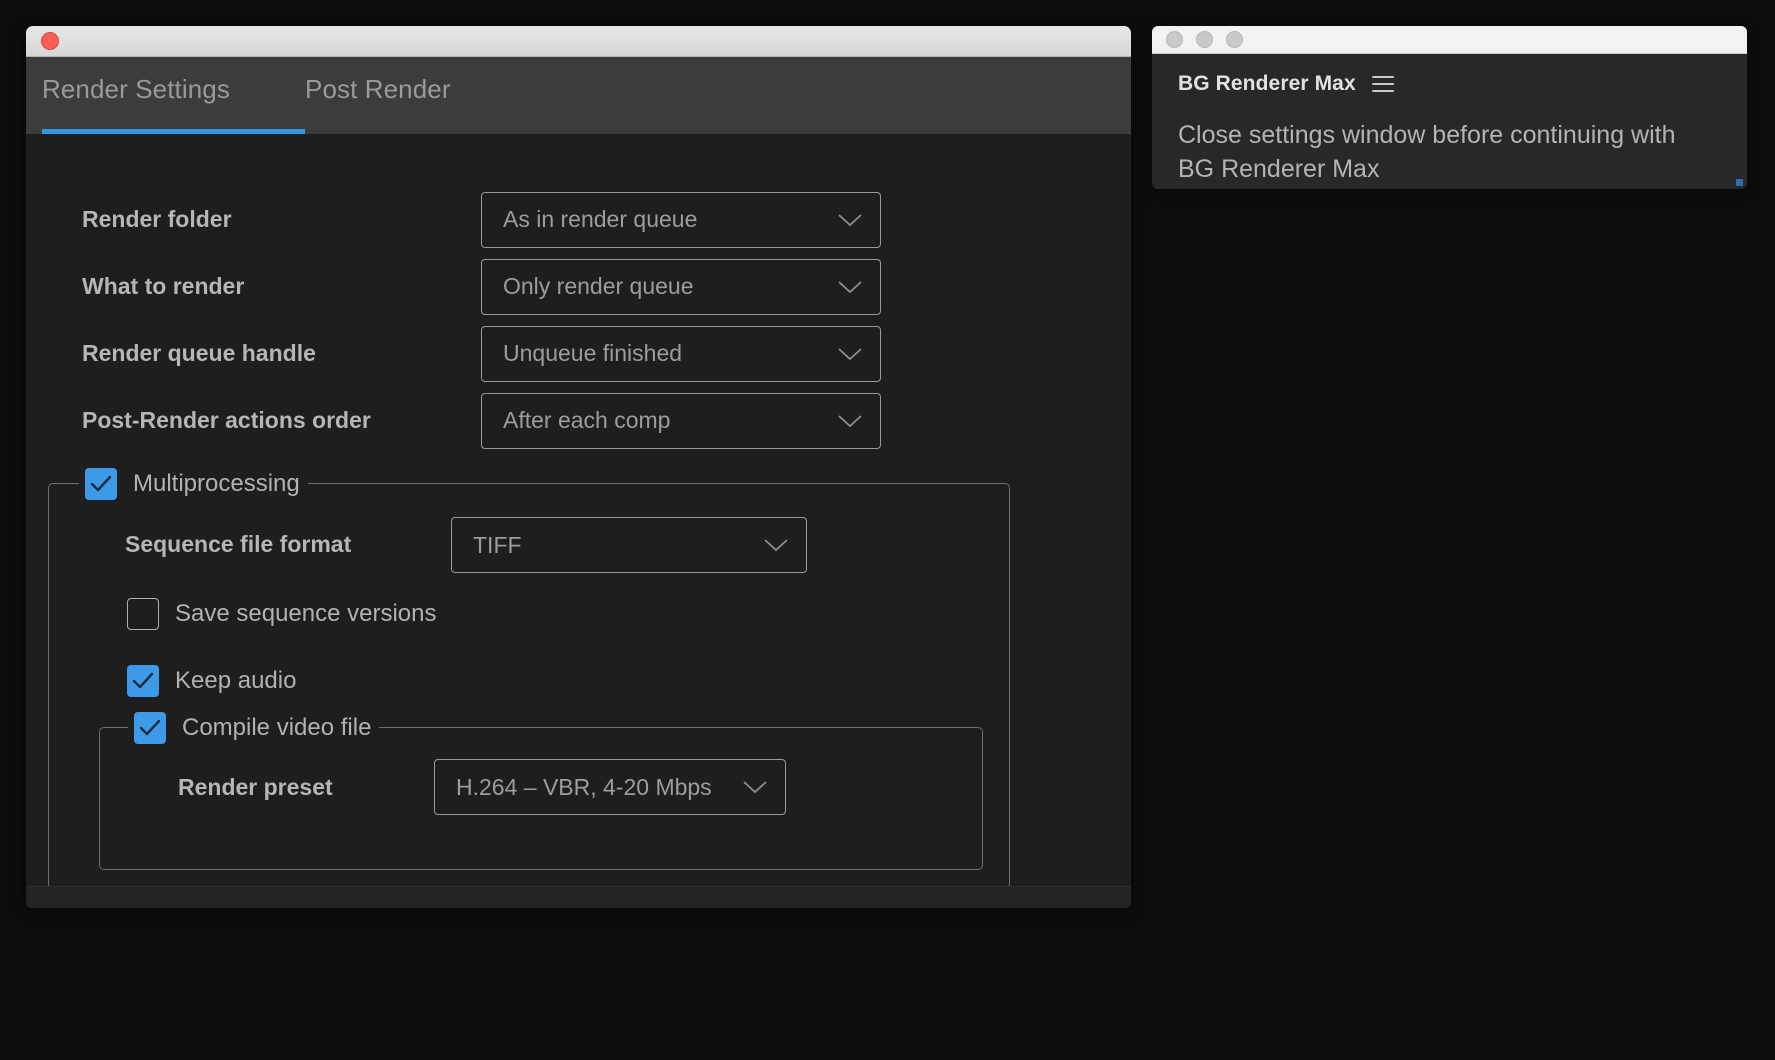  I want to click on row-save-sequence-versions: Save sequence versions, so click(282, 614).